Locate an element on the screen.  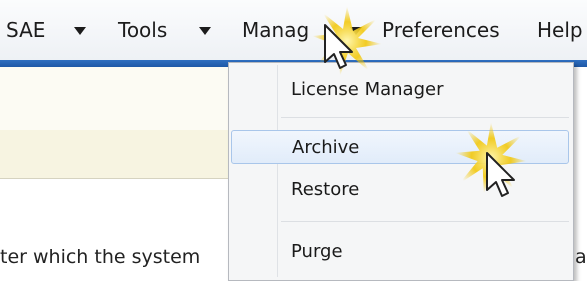
menu-item-label: Purge is located at coordinates (317, 251).